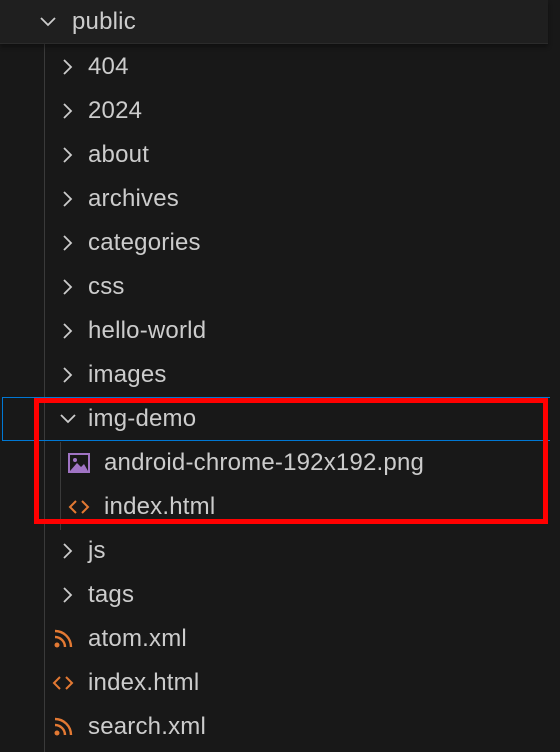 The image size is (560, 752). Describe the element at coordinates (274, 67) in the screenshot. I see `folder-404: 404` at that location.